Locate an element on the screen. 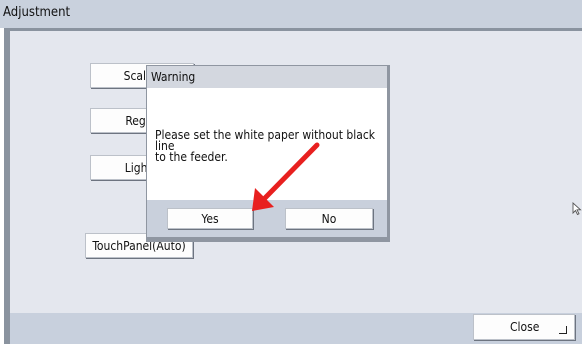 The width and height of the screenshot is (582, 344). arrow-shaft is located at coordinates (291, 171).